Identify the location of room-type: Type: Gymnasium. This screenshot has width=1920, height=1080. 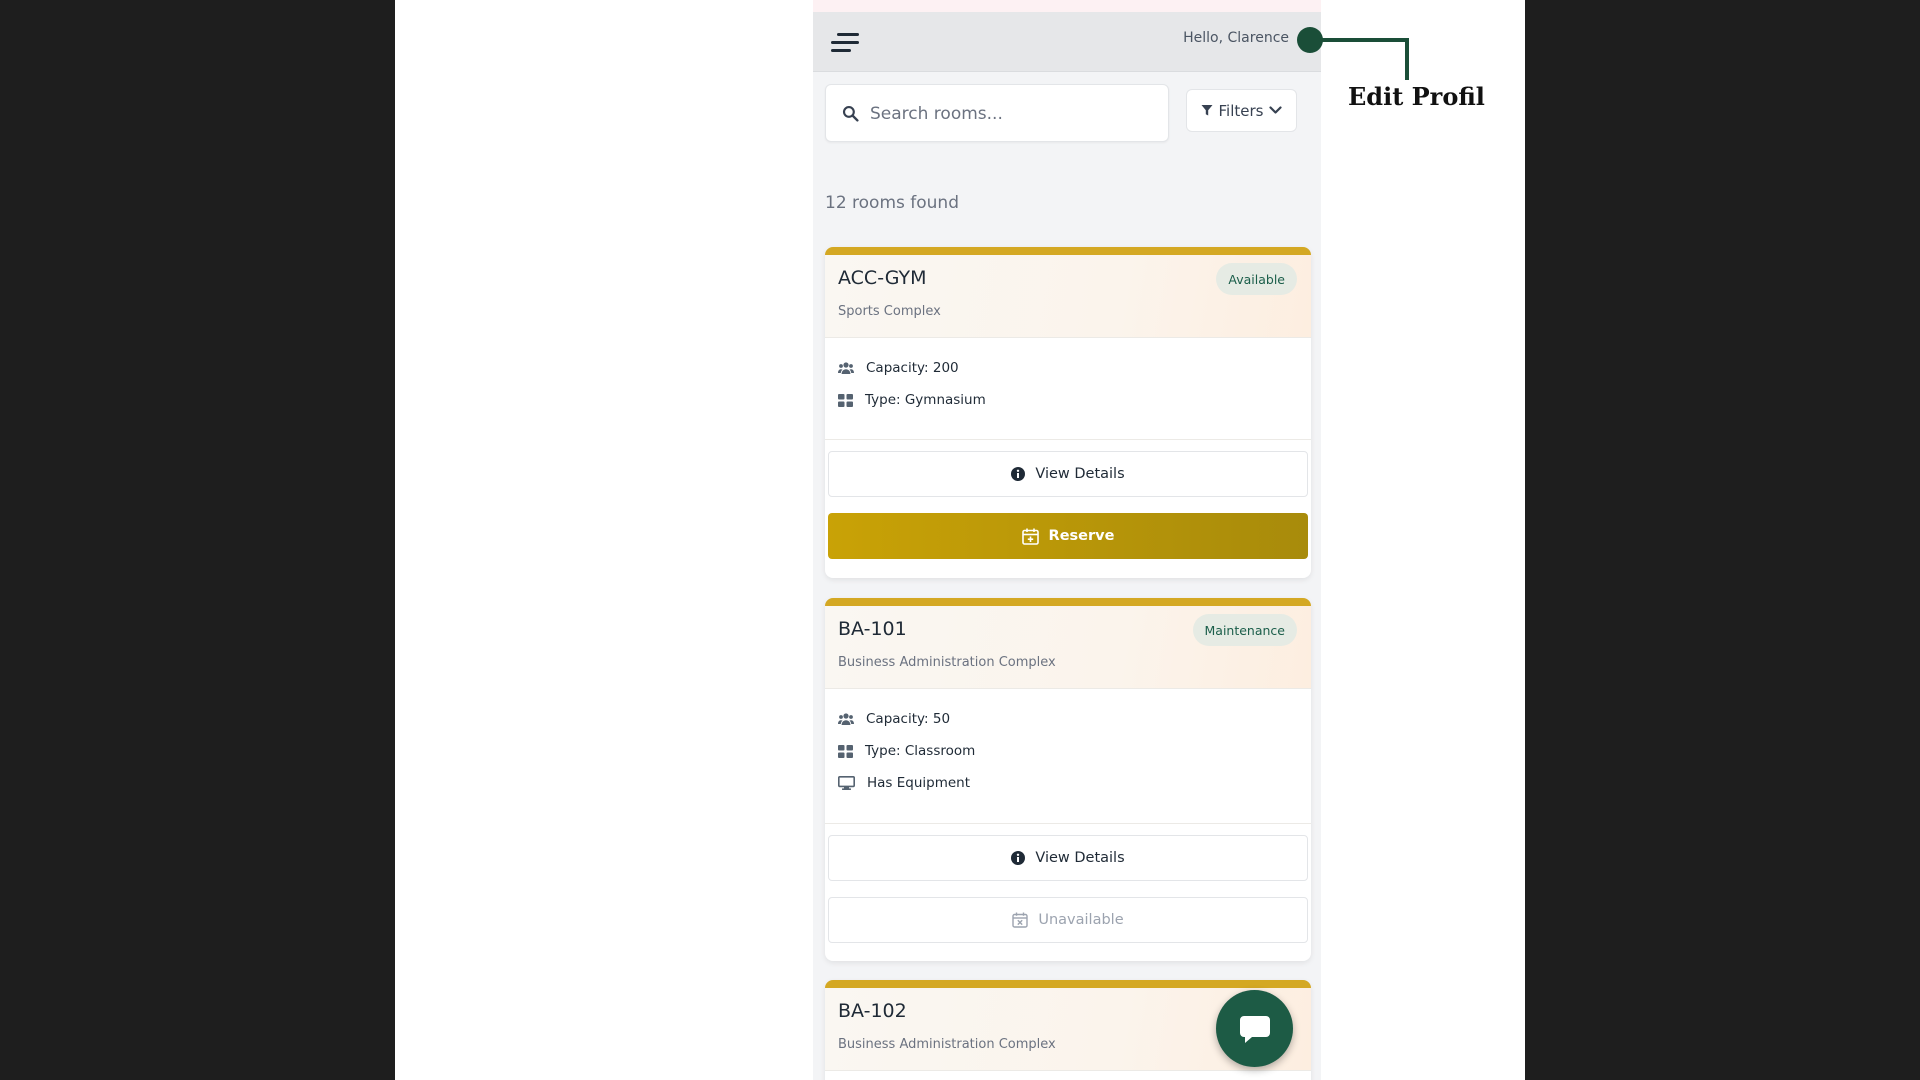
(925, 400).